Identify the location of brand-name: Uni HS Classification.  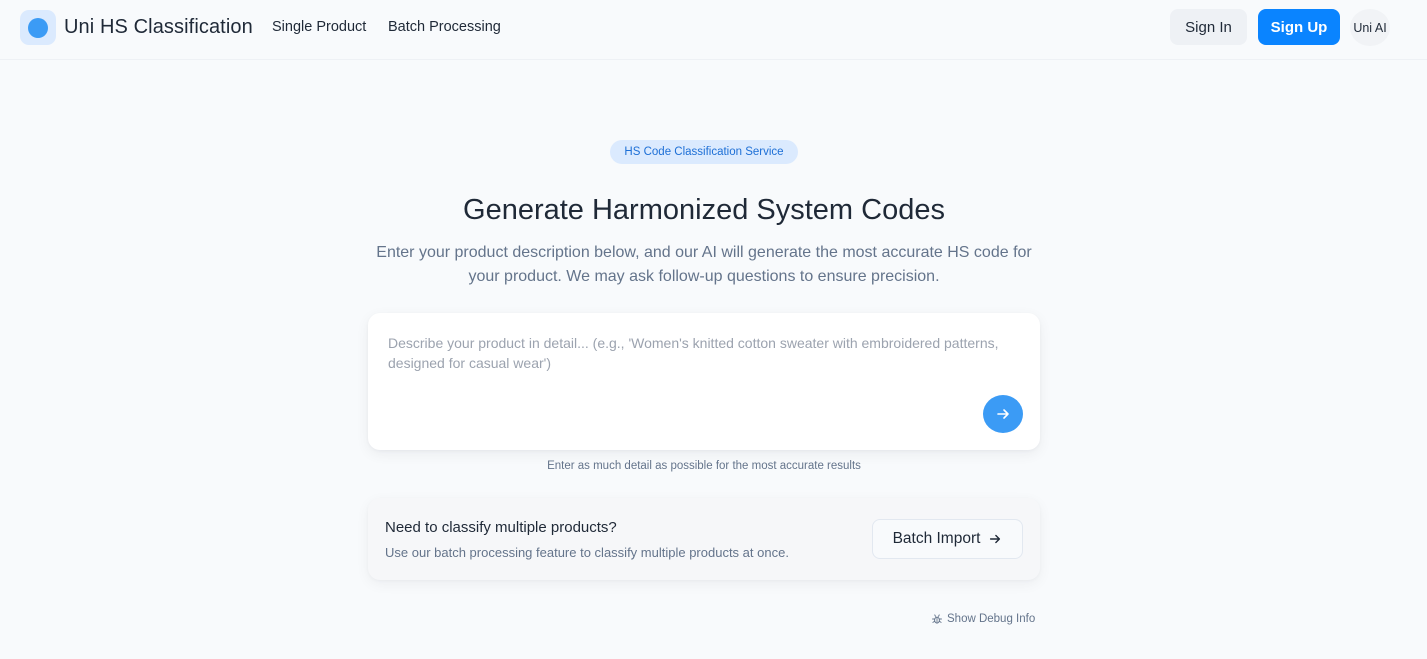
(158, 27).